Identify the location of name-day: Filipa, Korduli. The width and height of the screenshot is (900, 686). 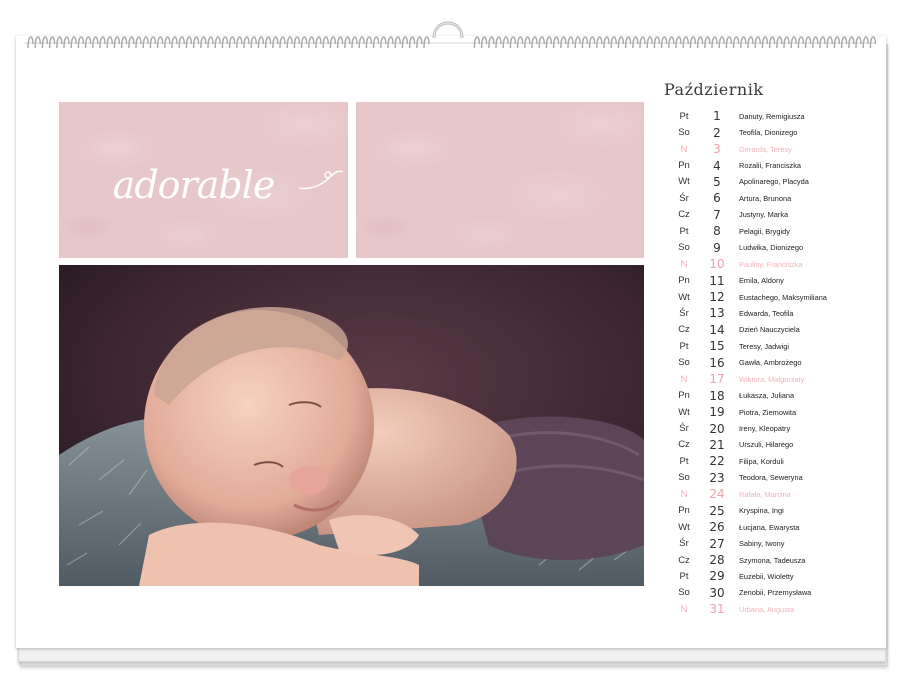
(761, 461).